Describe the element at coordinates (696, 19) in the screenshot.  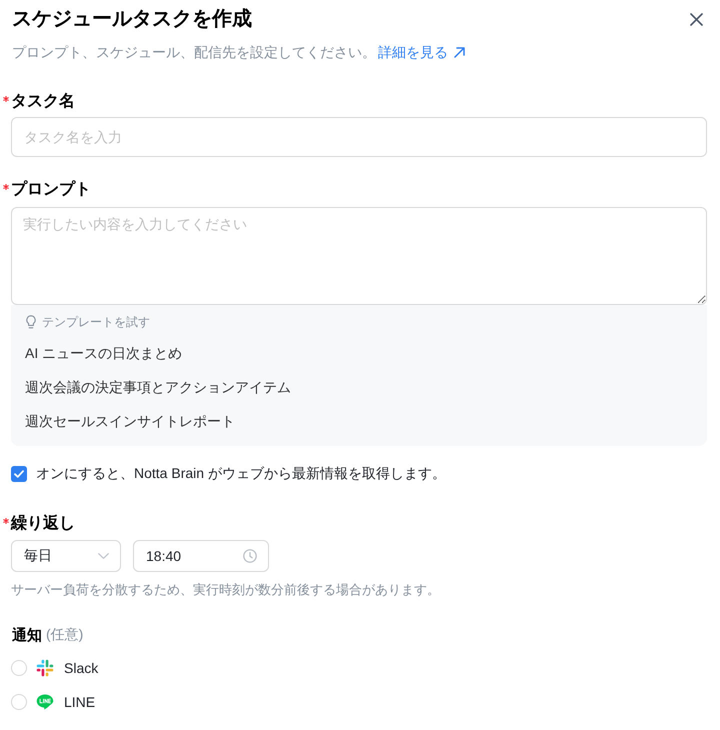
I see `close-icon` at that location.